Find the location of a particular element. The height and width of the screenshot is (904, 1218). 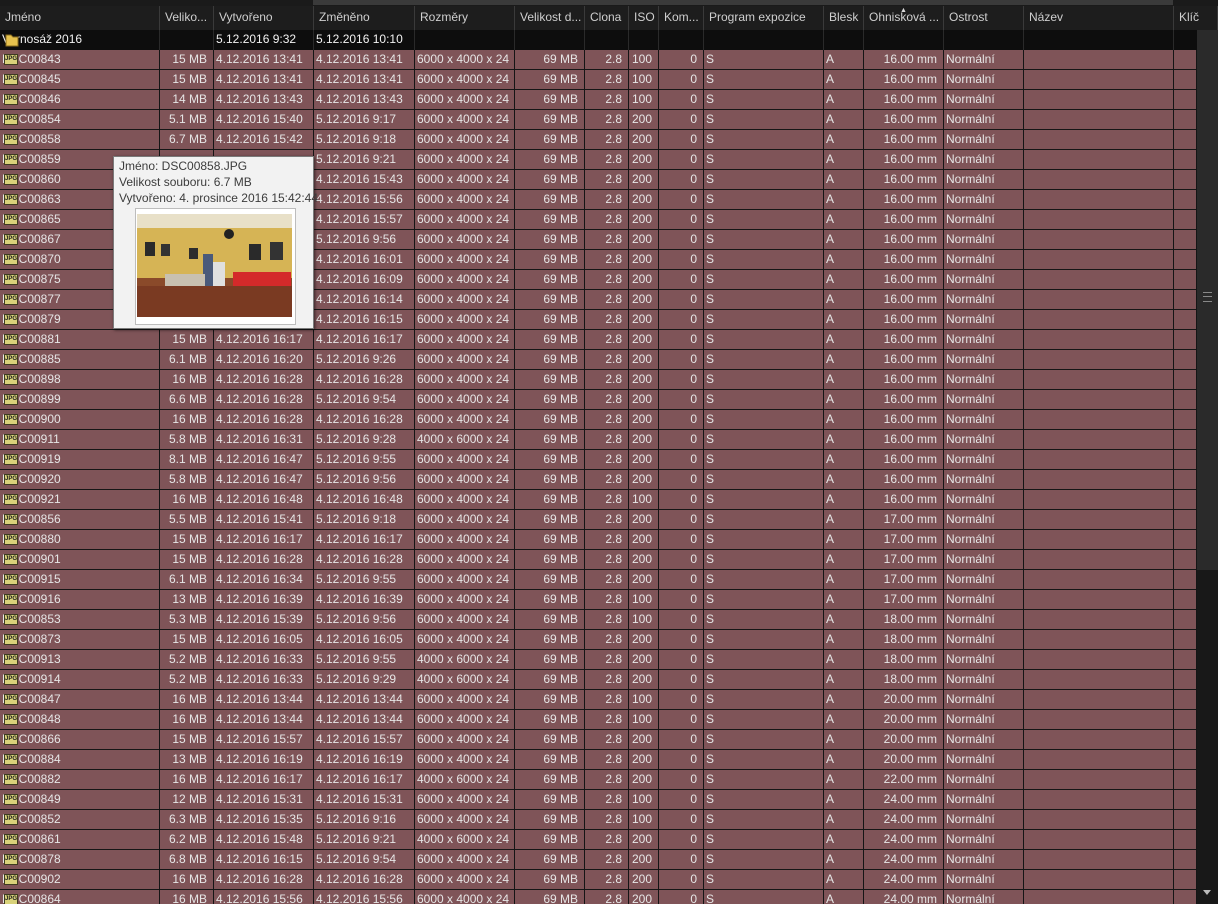

column-header-created: Vytvořeno is located at coordinates (264, 18).